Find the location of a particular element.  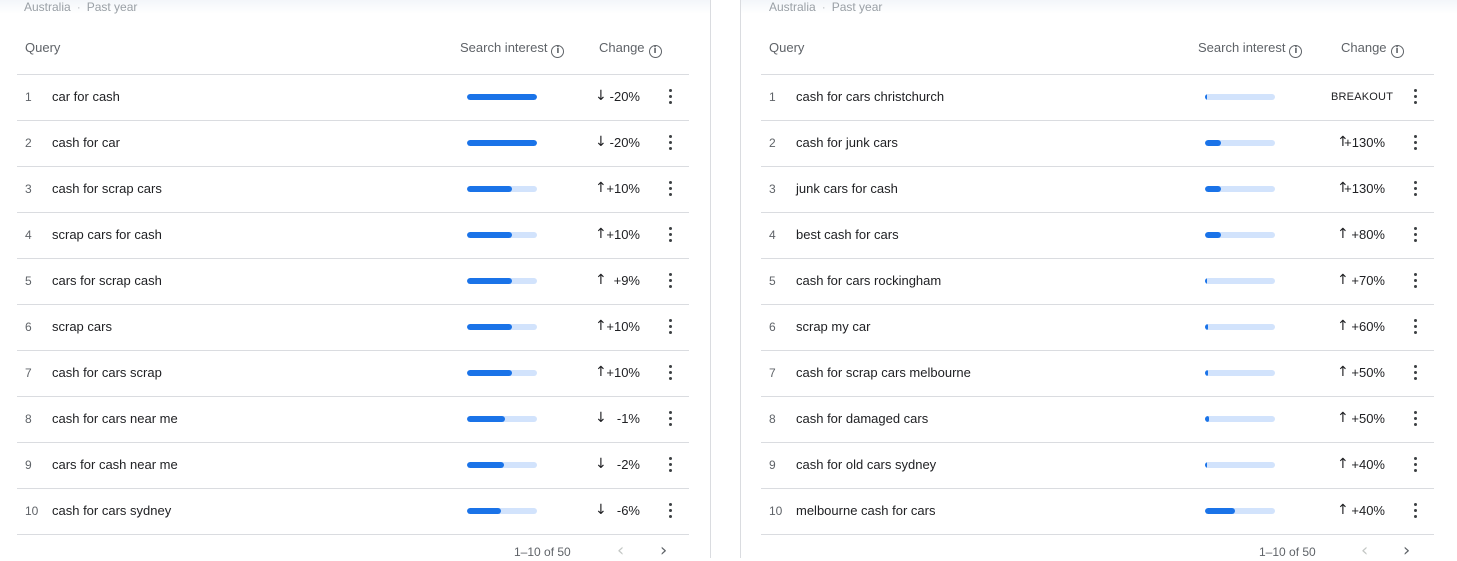

change-percent: +40% is located at coordinates (1368, 464).